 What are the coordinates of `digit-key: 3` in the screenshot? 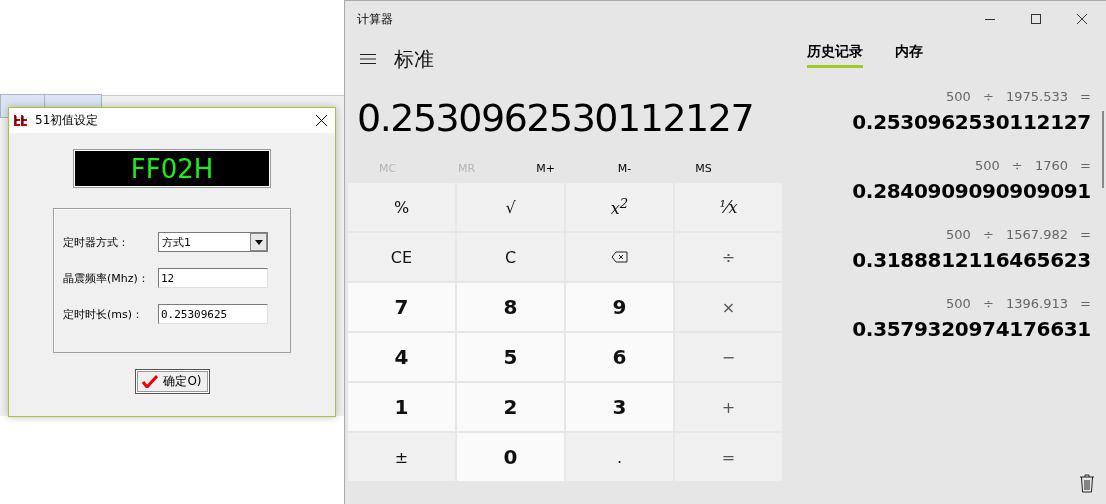 It's located at (619, 407).